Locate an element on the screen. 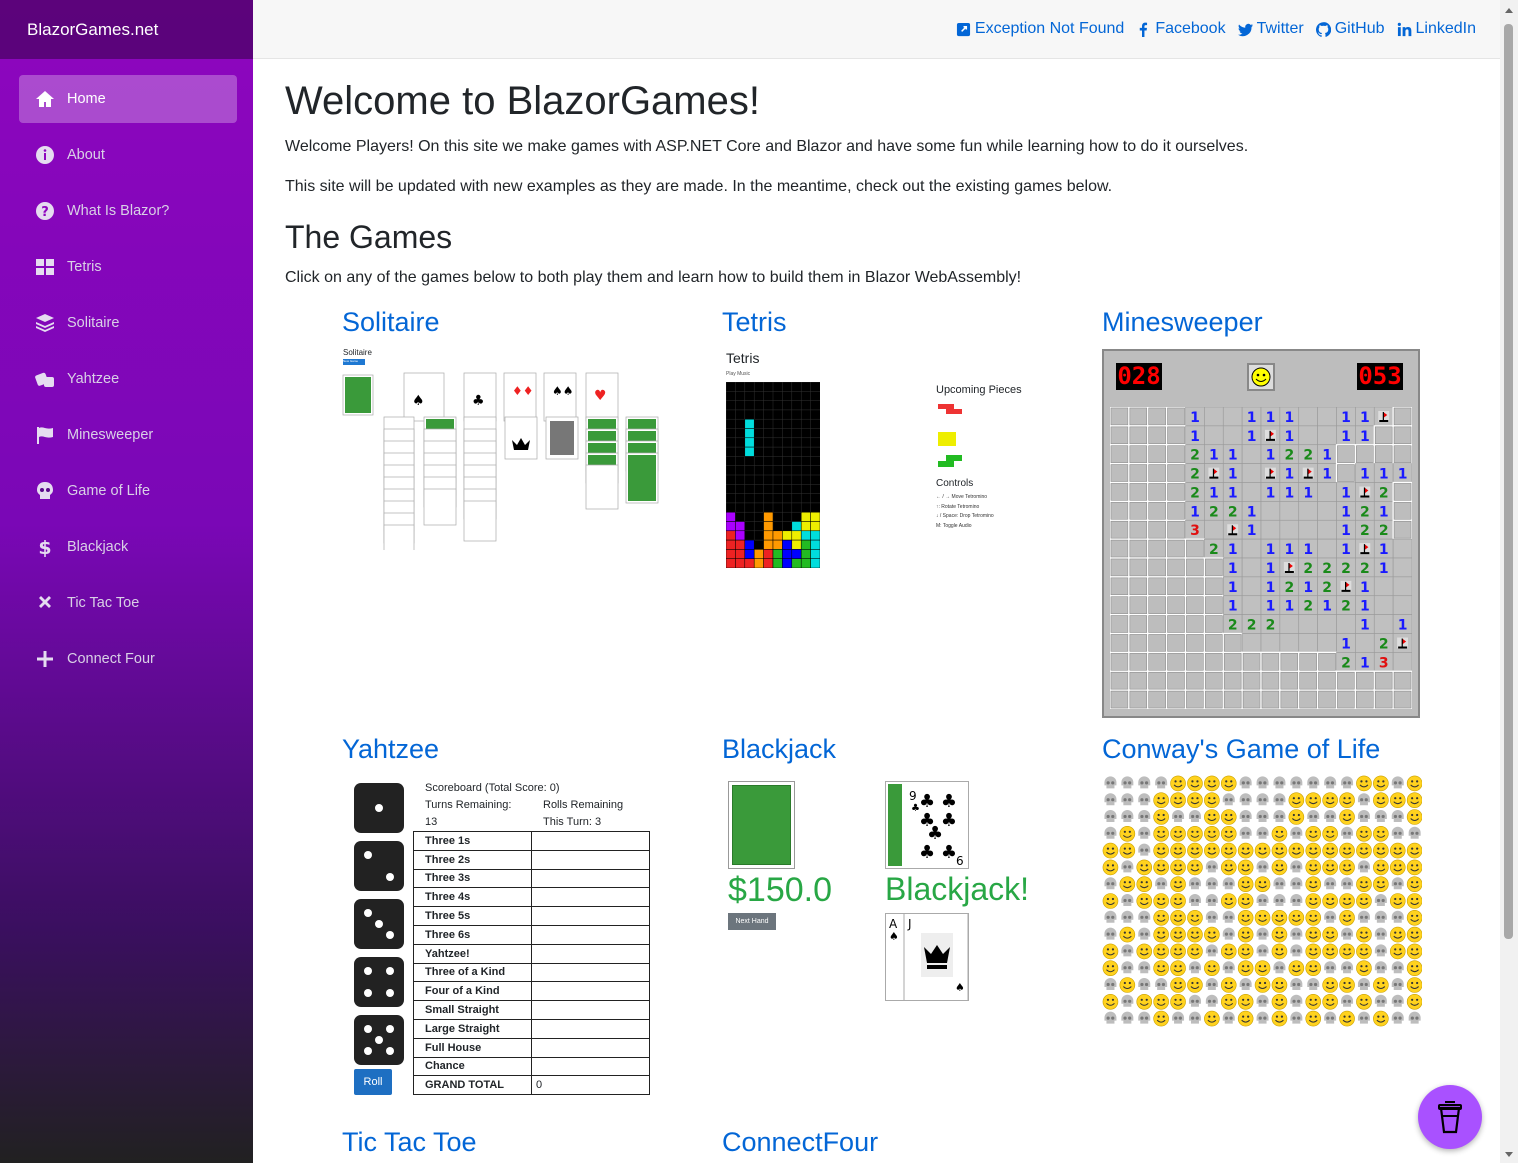 The image size is (1518, 1163). skull-icon is located at coordinates (45, 490).